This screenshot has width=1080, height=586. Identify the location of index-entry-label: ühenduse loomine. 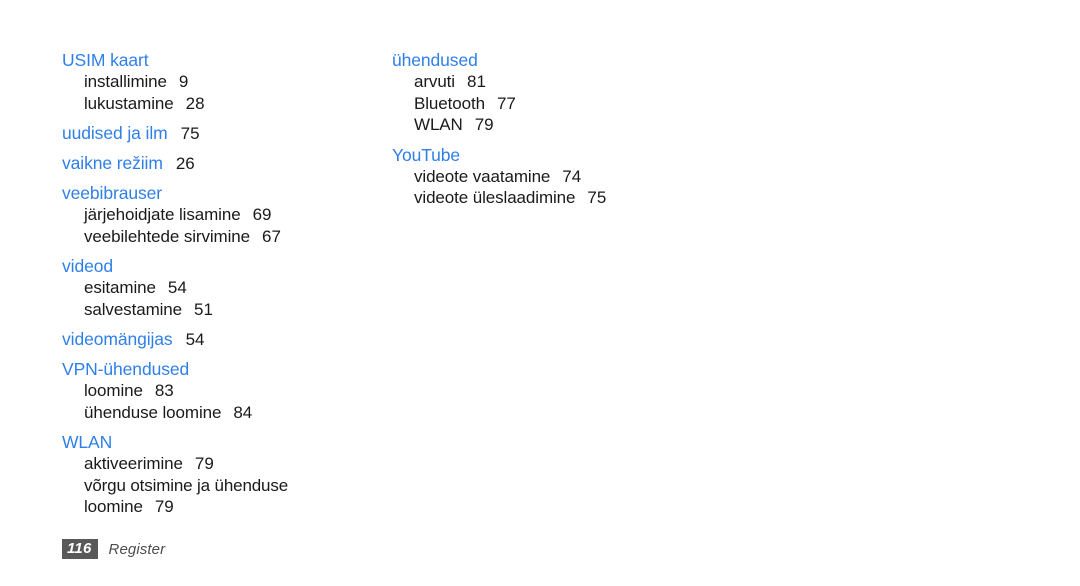
(152, 413).